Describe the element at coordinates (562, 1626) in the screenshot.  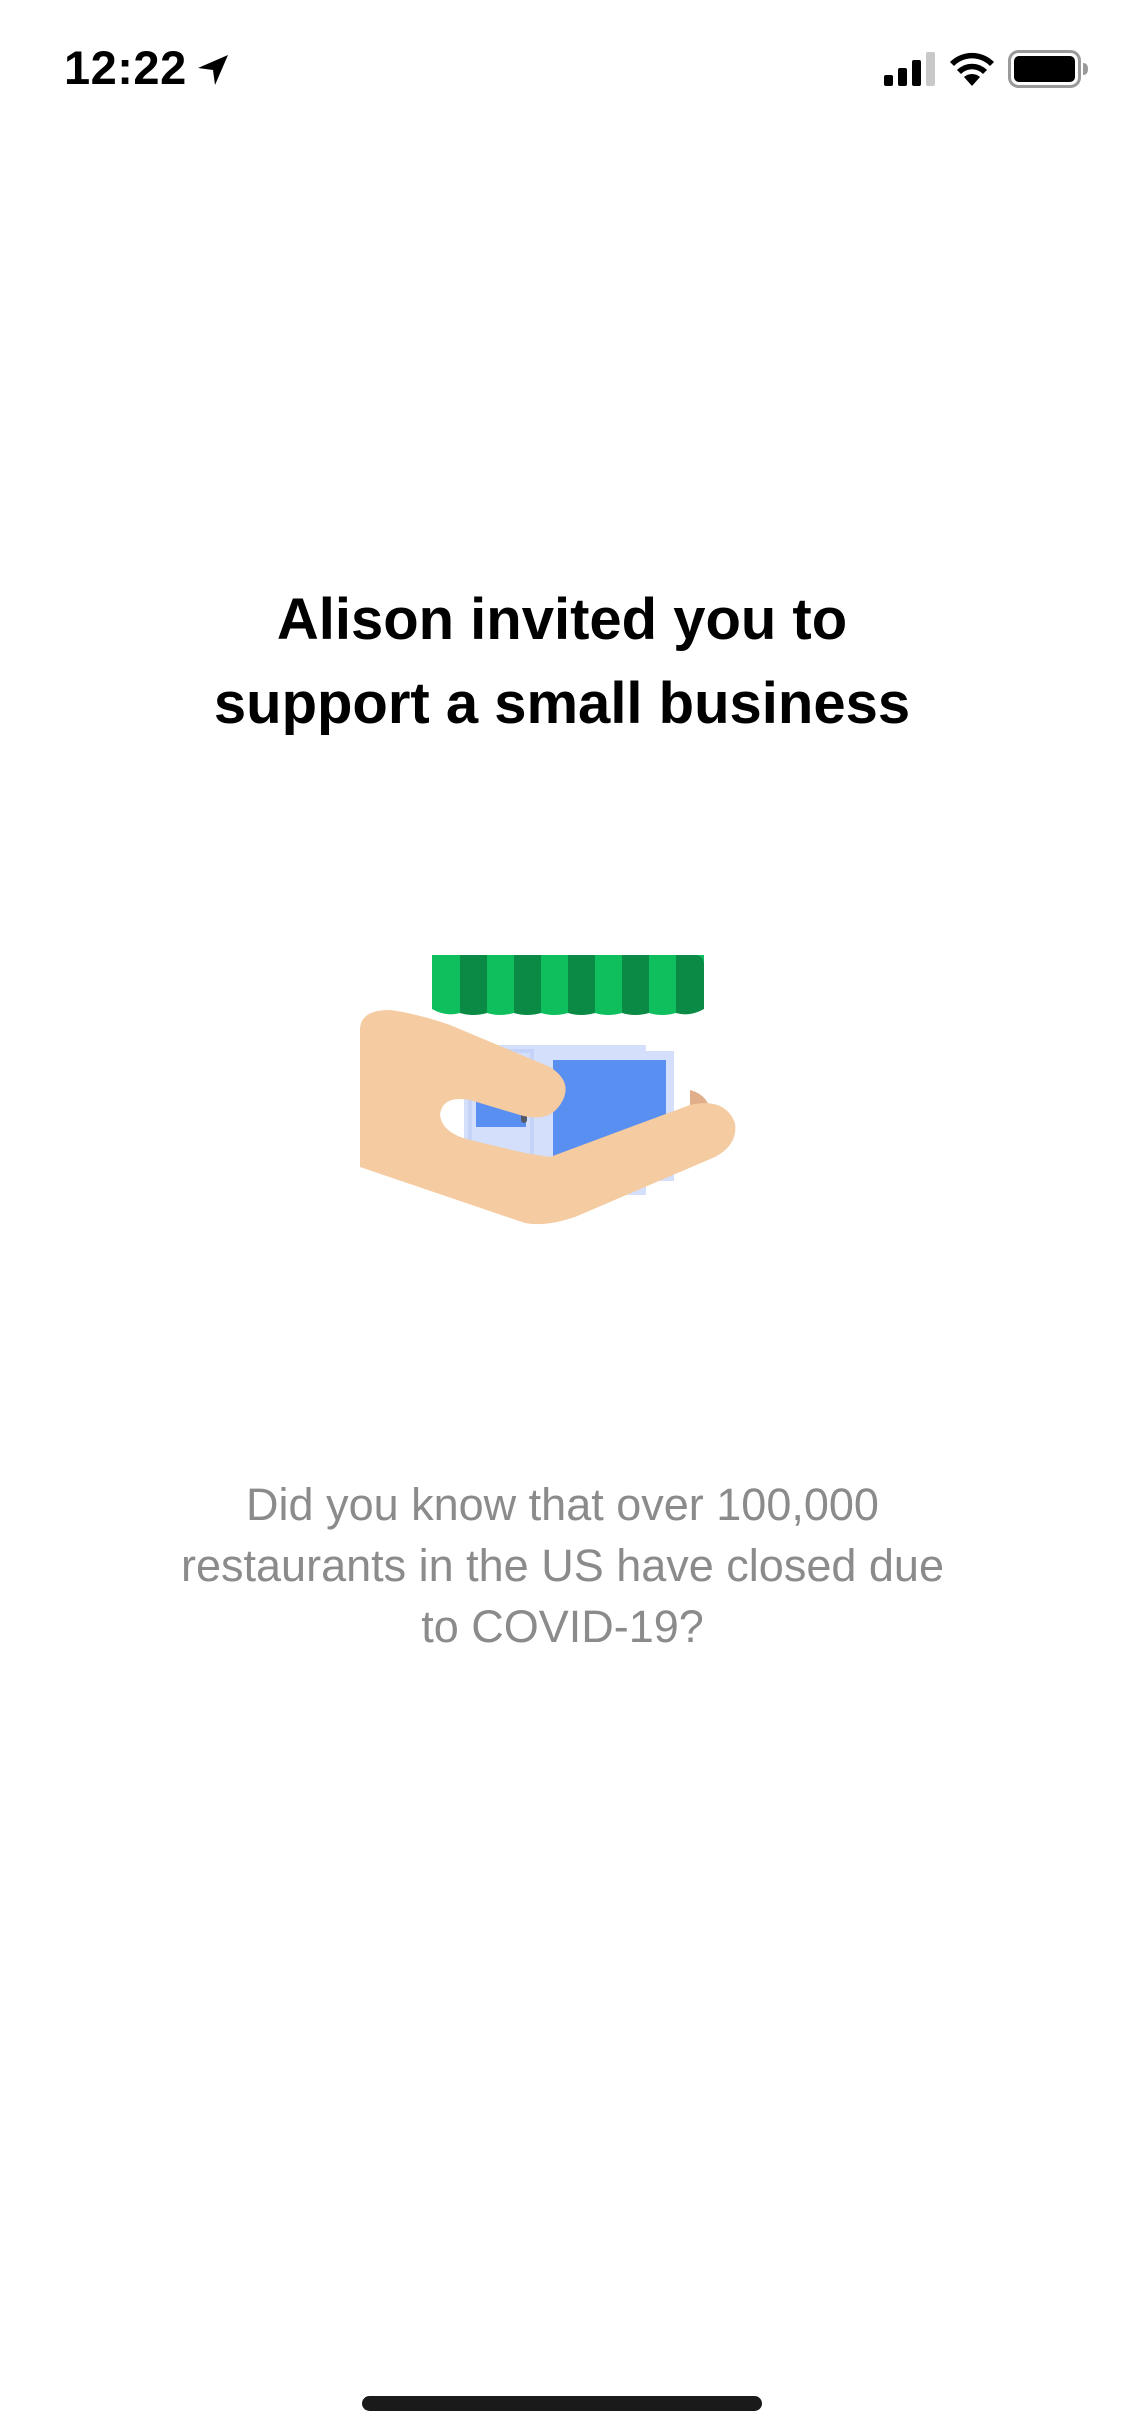
I see `fact-line-3: to COVID-19?` at that location.